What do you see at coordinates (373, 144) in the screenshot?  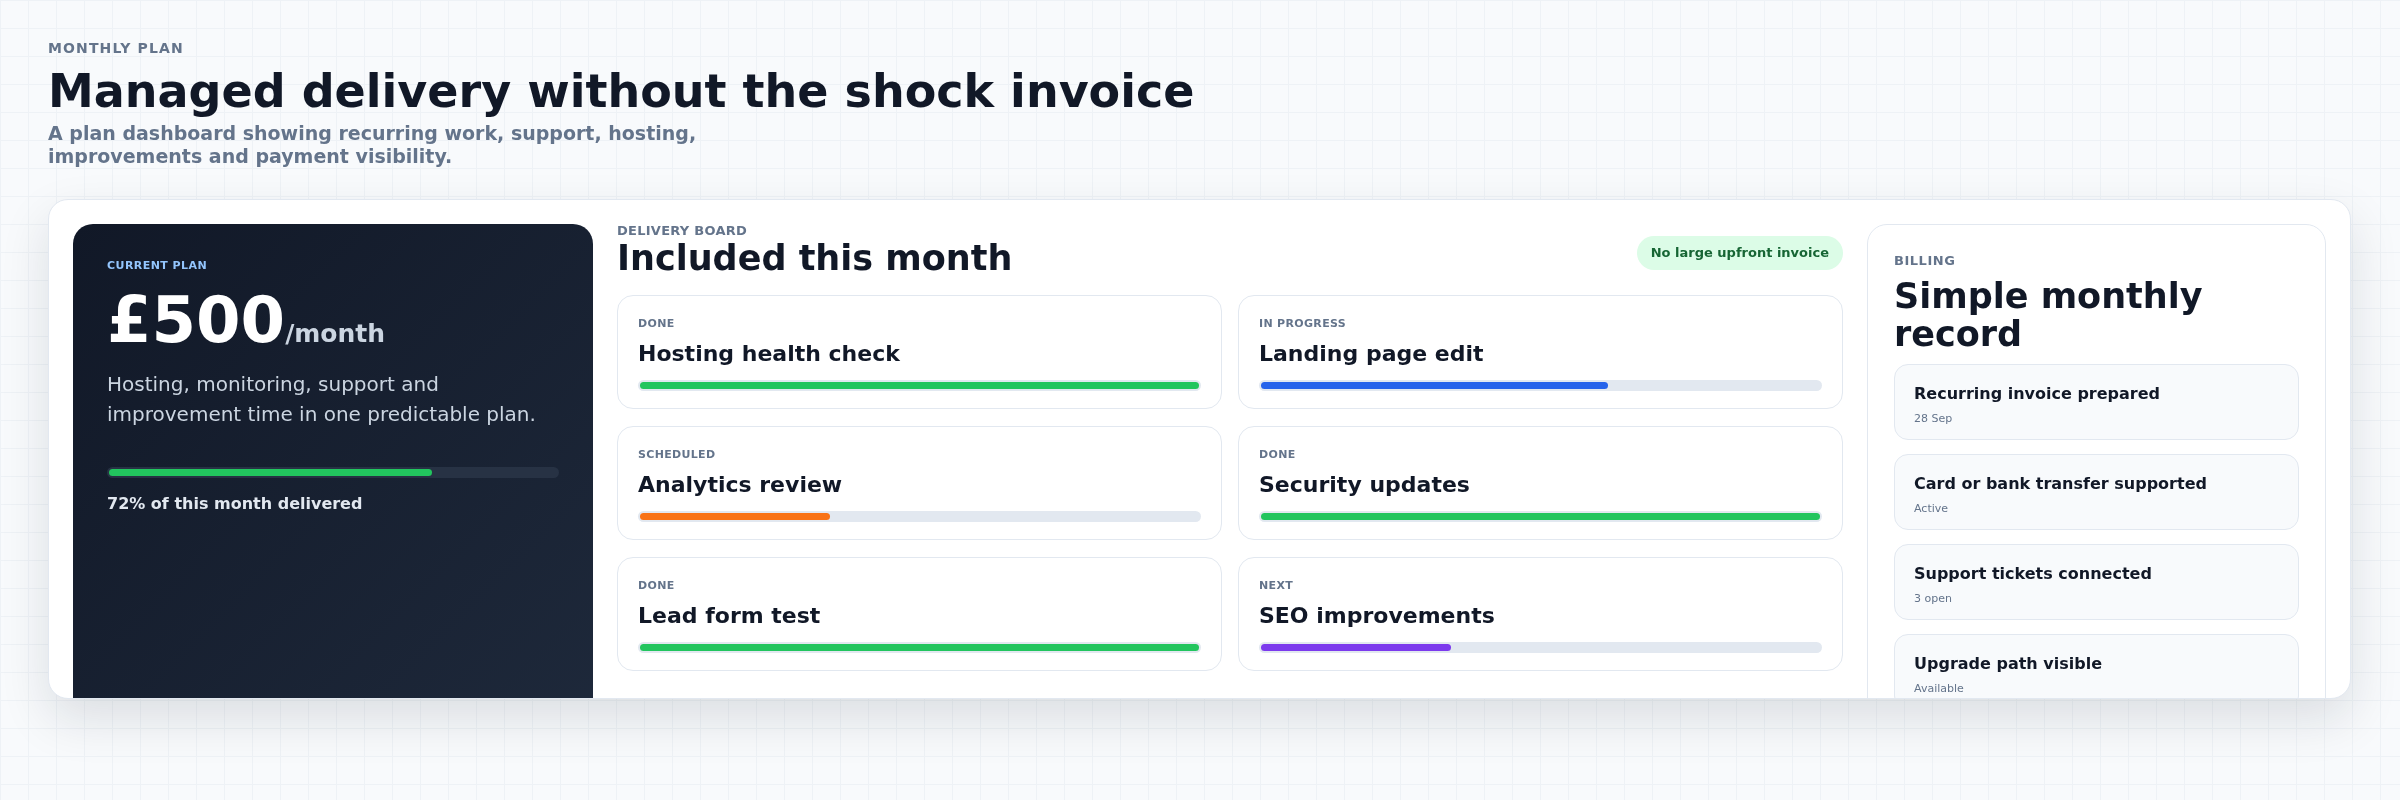 I see `page-subtitle: A plan dashboard showing recurring work, support, hosting, improvements and payment visibility.` at bounding box center [373, 144].